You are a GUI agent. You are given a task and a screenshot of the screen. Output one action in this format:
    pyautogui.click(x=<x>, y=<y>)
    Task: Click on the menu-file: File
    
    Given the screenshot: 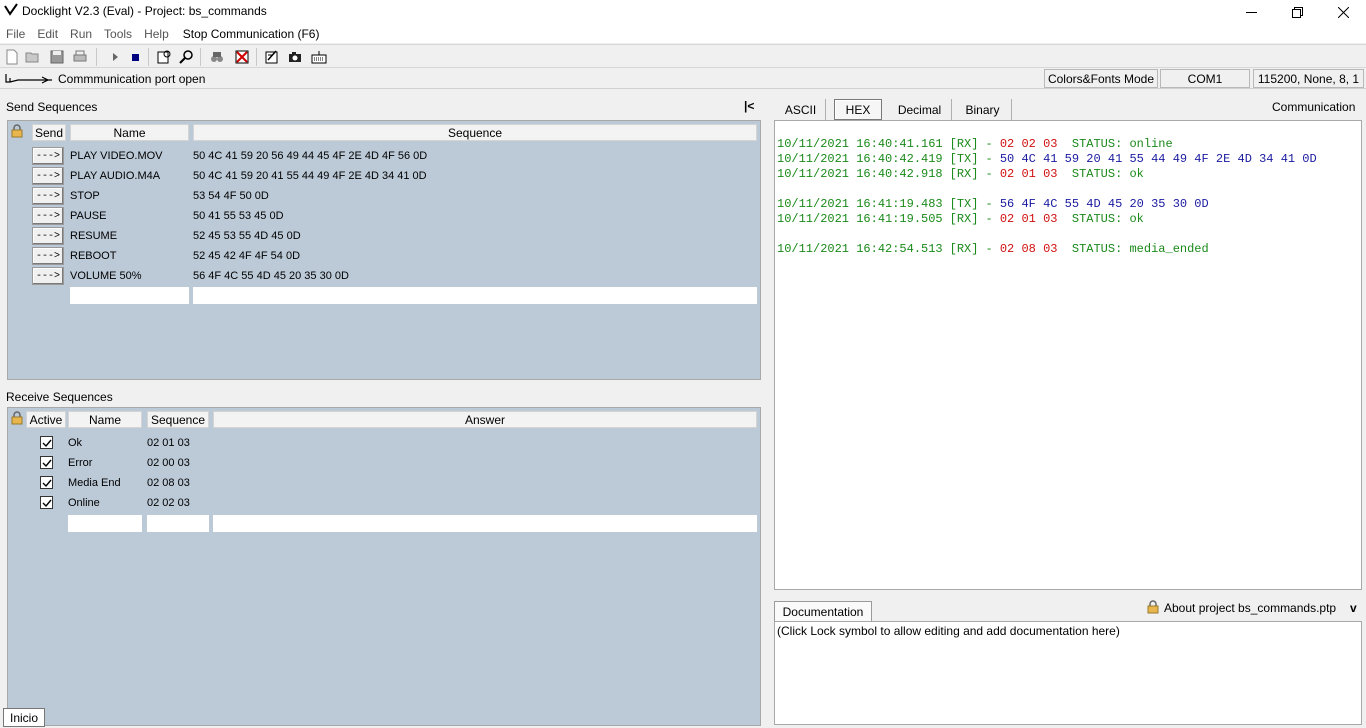 What is the action you would take?
    pyautogui.click(x=15, y=34)
    